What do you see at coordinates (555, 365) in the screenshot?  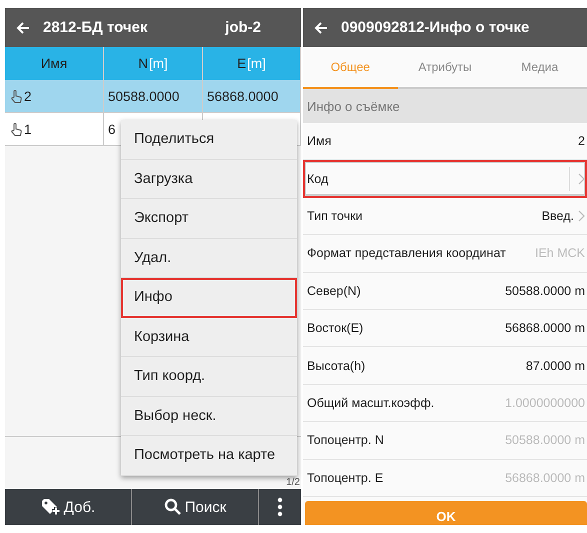 I see `field-value: 87.0000 m` at bounding box center [555, 365].